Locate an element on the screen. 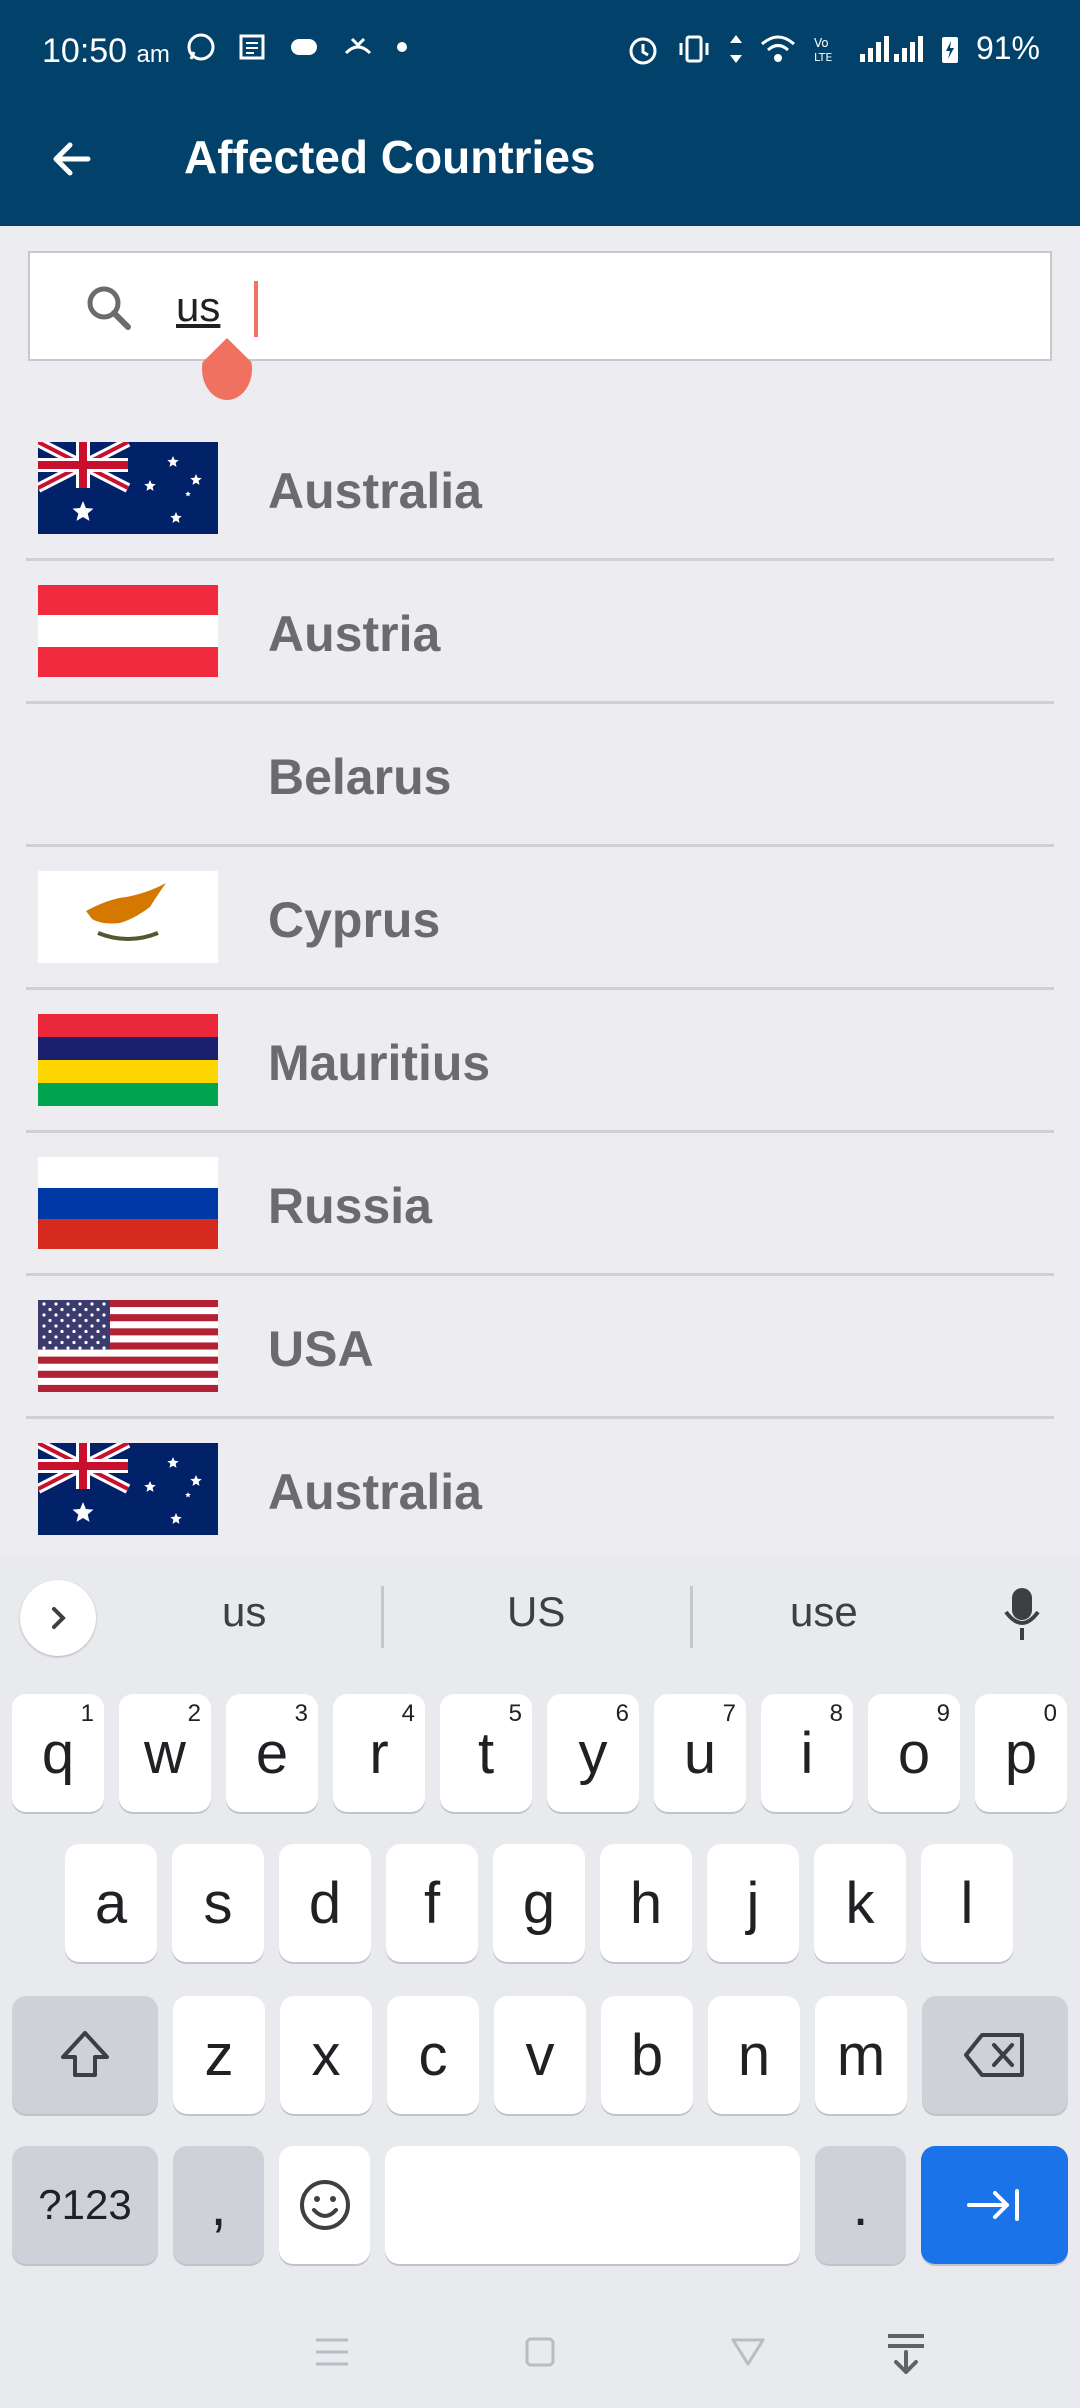  key-o: o9 is located at coordinates (914, 1753).